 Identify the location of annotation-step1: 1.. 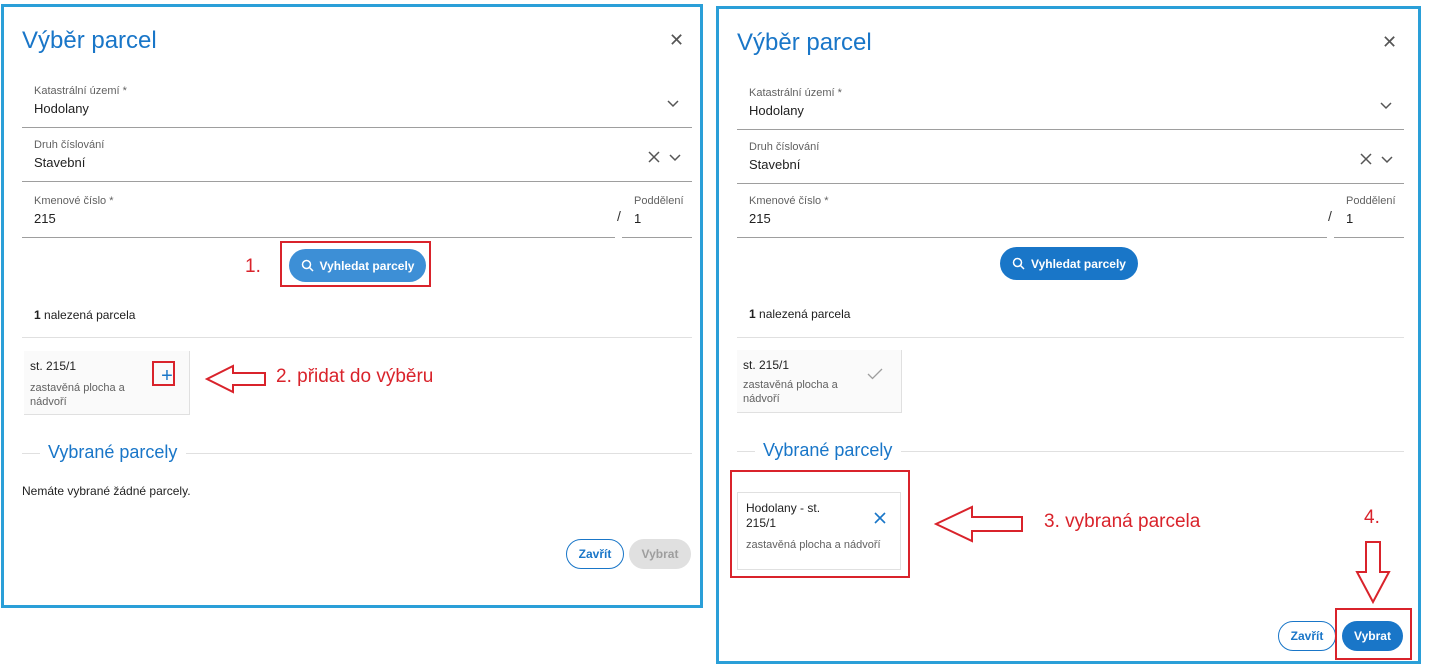
(253, 266).